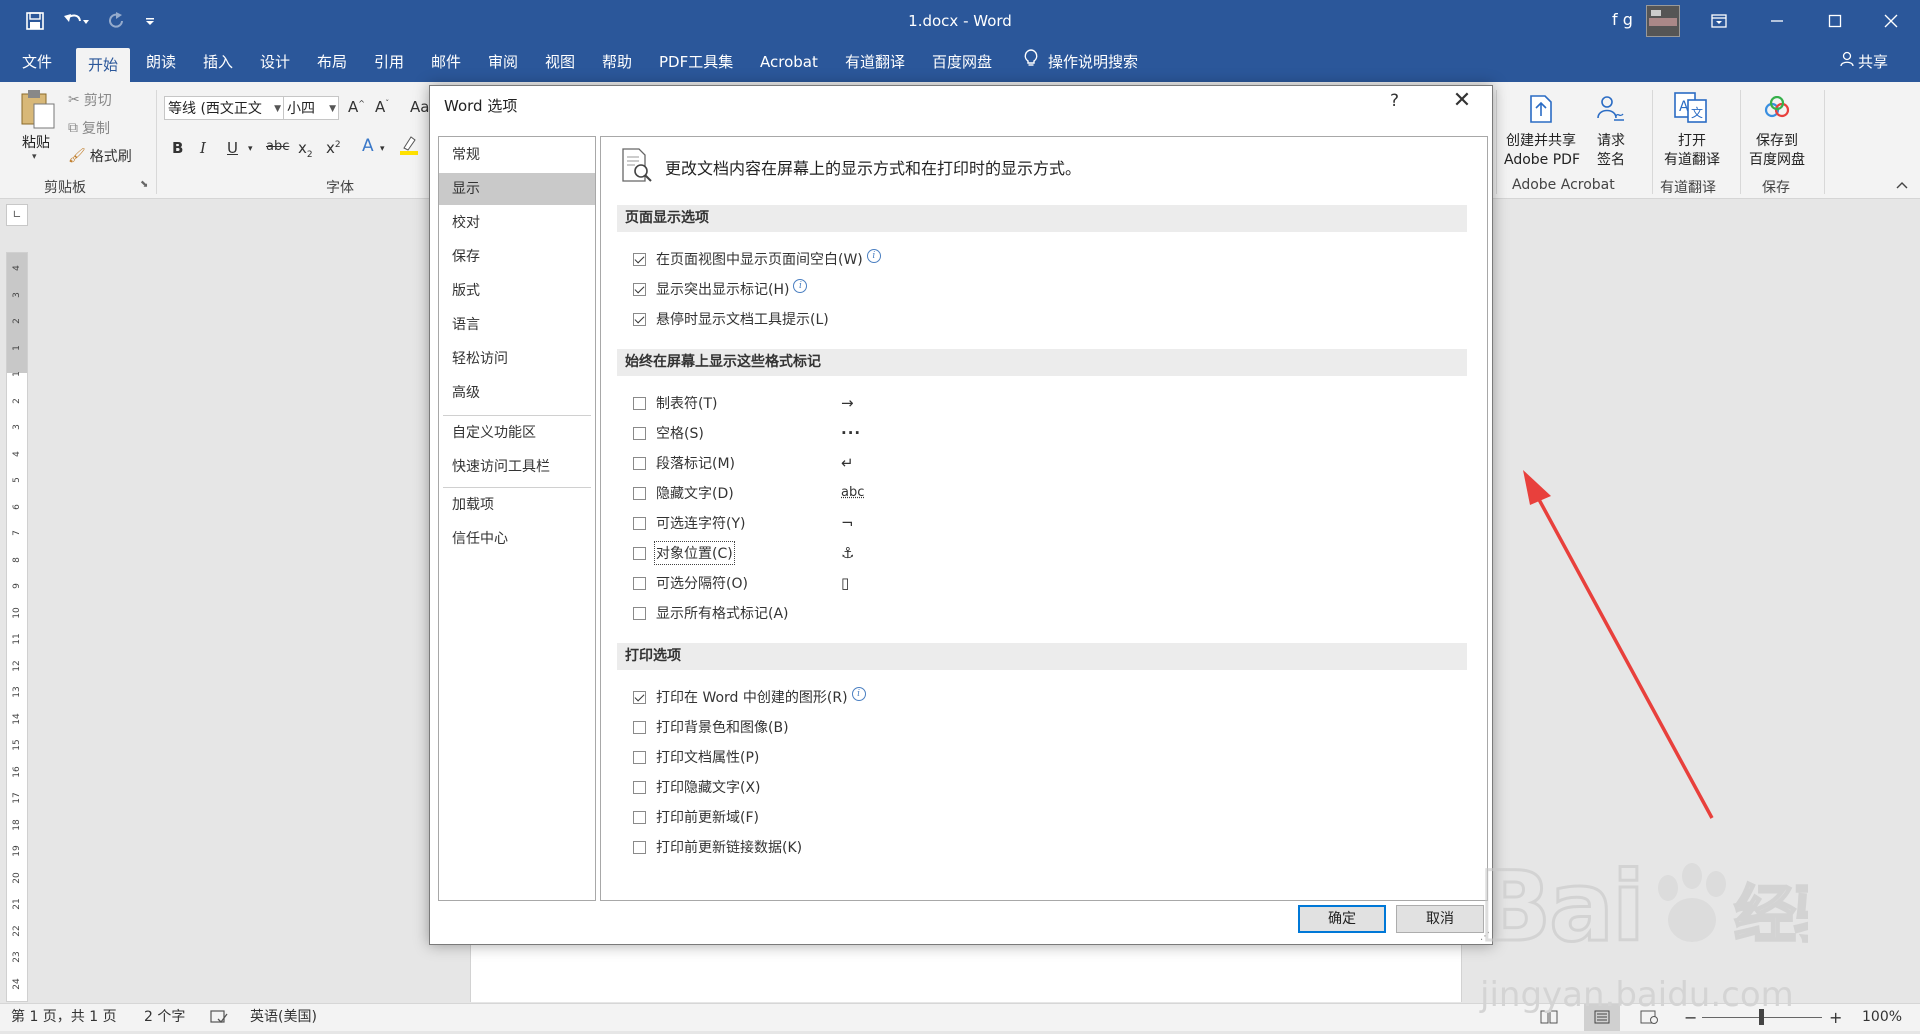 The height and width of the screenshot is (1034, 1920). Describe the element at coordinates (38, 110) in the screenshot. I see `paste-icon` at that location.